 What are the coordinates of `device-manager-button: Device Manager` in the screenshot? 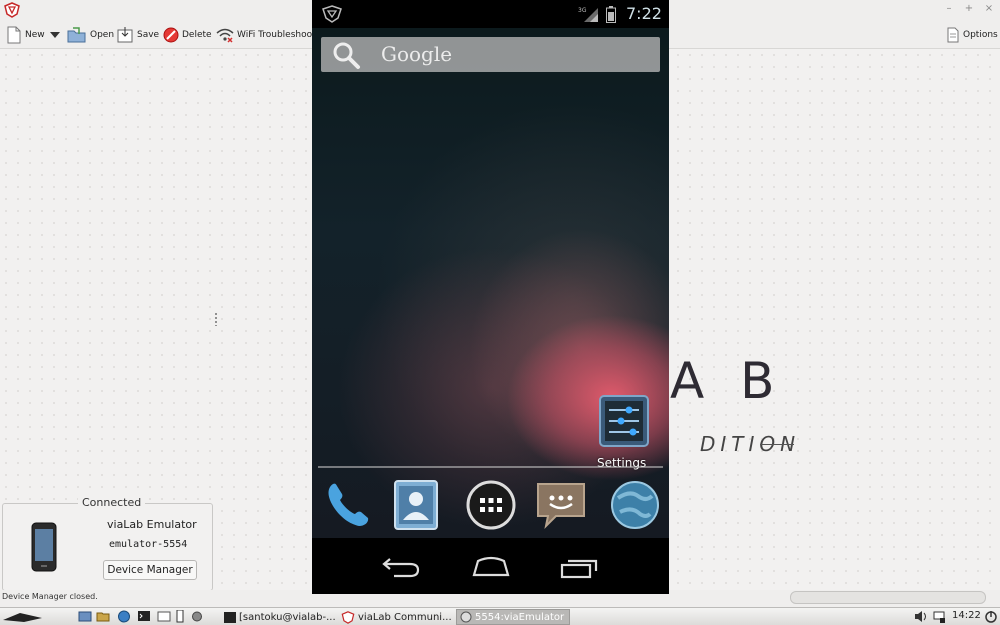 It's located at (150, 570).